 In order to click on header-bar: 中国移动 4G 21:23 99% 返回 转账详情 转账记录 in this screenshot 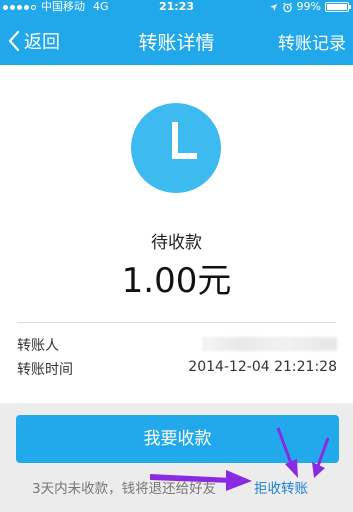, I will do `click(176, 32)`.